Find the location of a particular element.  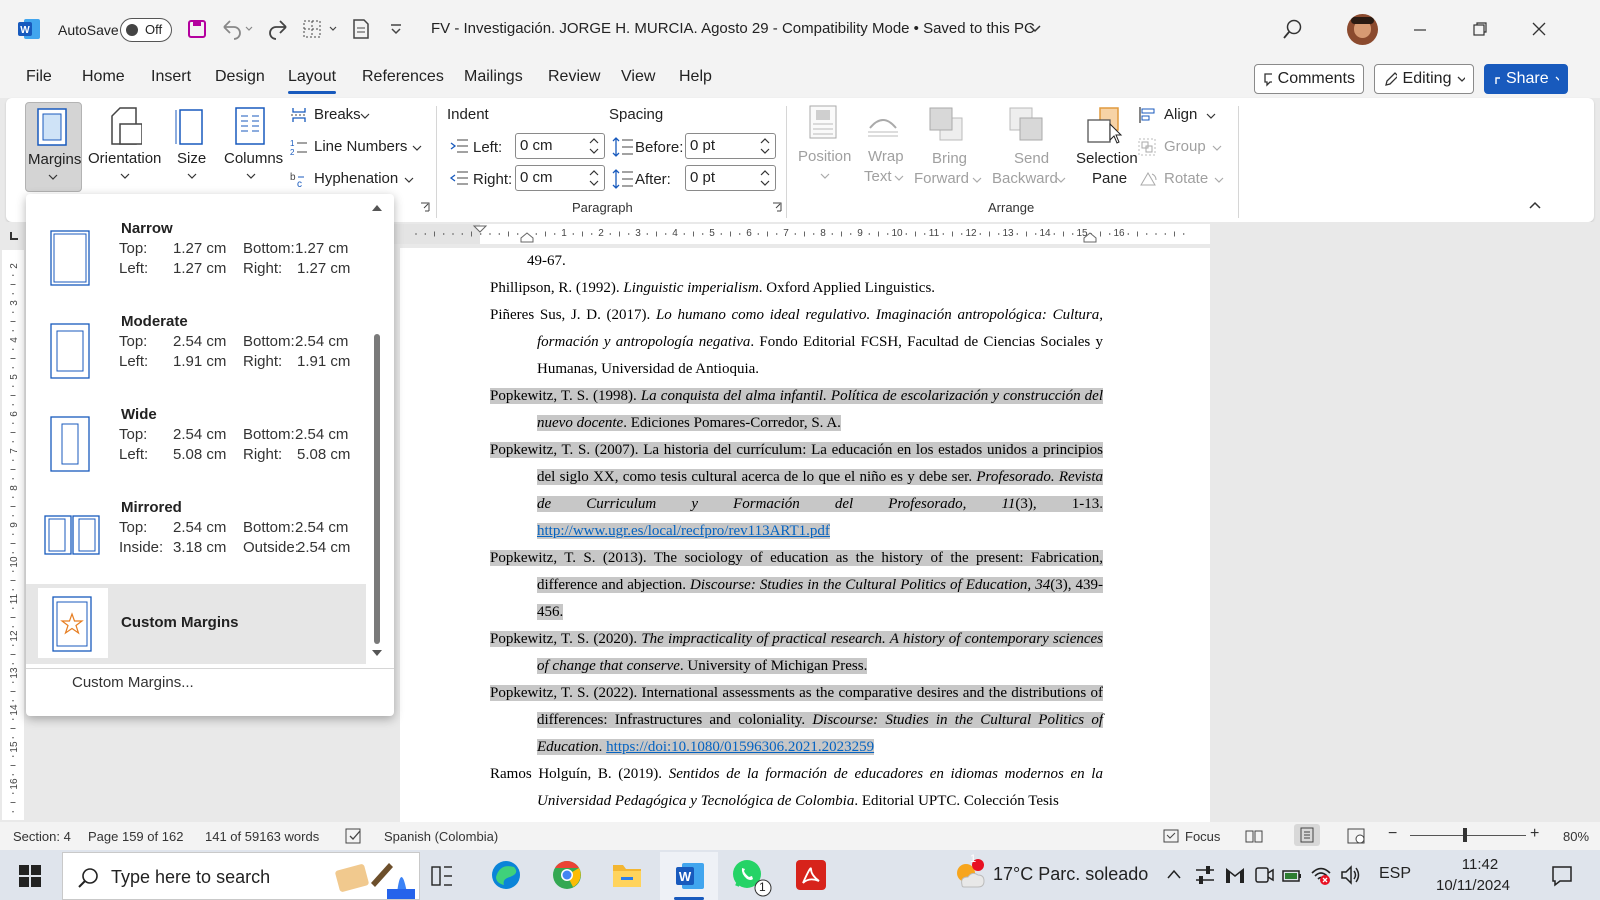

focus-icon is located at coordinates (1171, 836).